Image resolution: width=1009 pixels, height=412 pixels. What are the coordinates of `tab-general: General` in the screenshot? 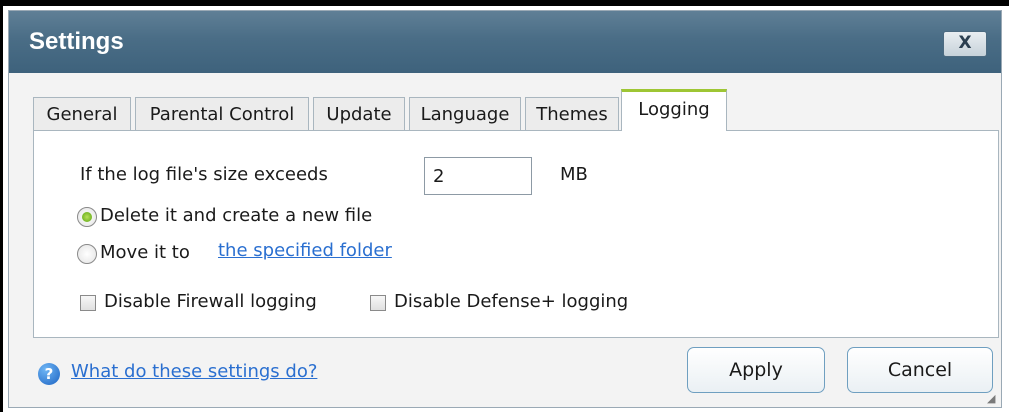 It's located at (82, 113).